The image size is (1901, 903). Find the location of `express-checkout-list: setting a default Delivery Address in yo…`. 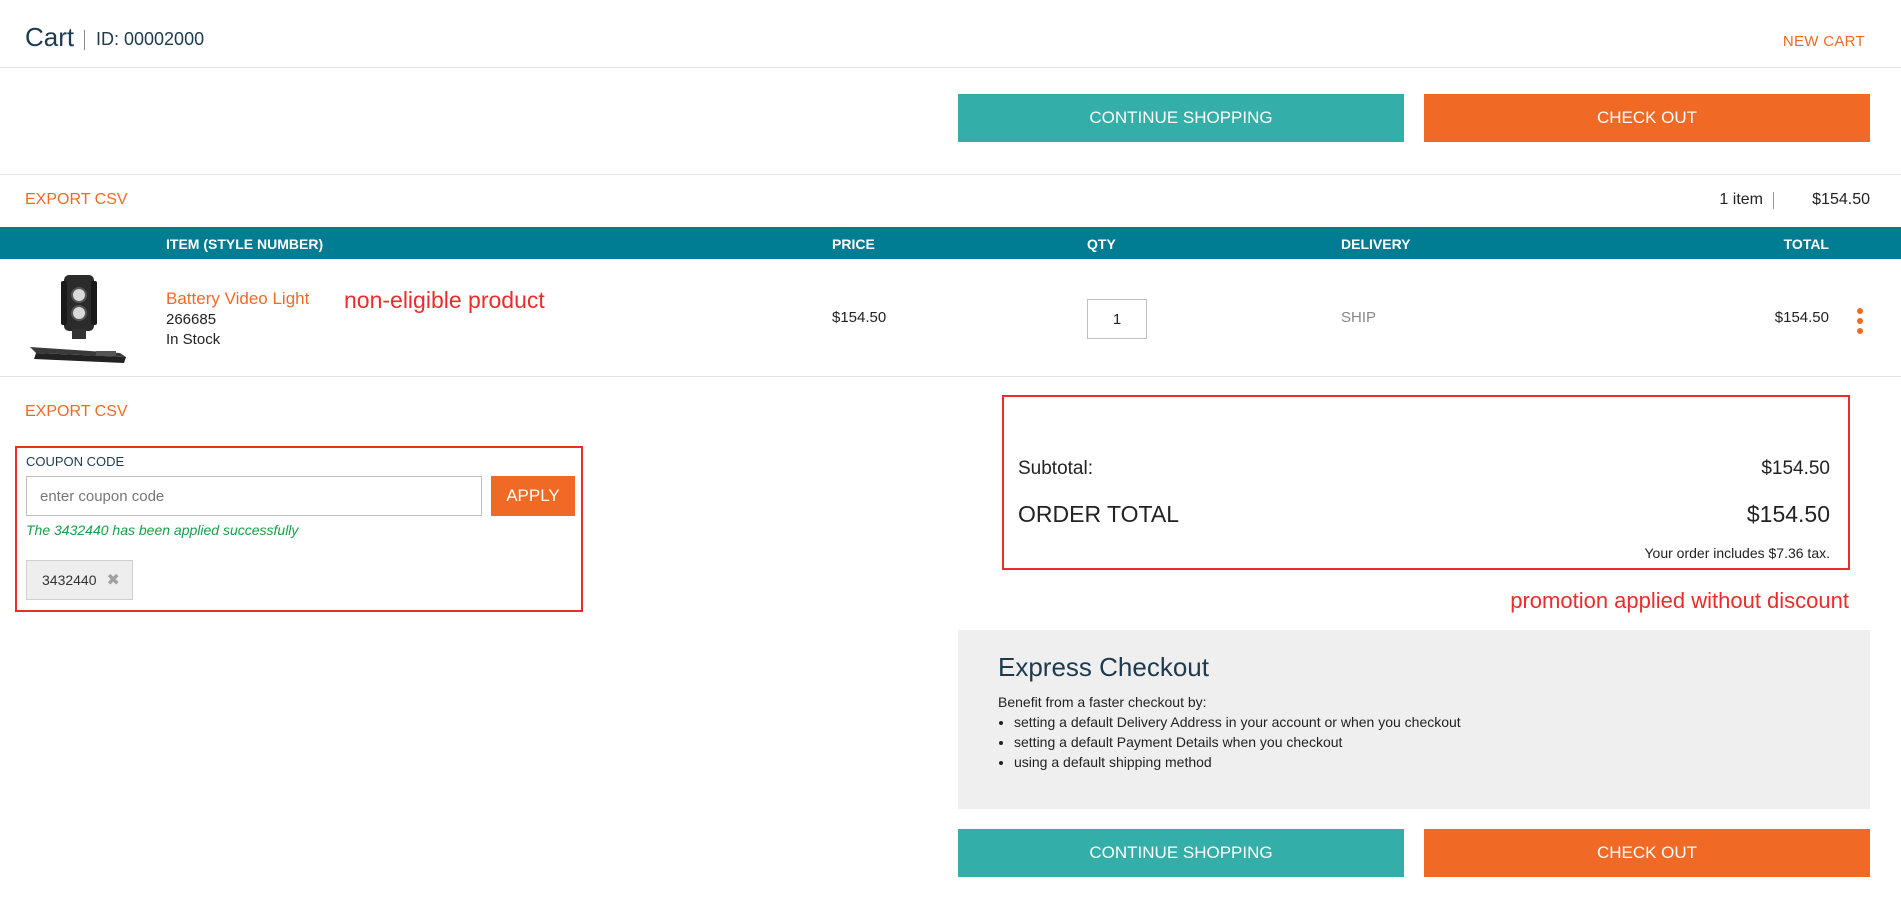

express-checkout-list: setting a default Delivery Address in yo… is located at coordinates (1229, 742).